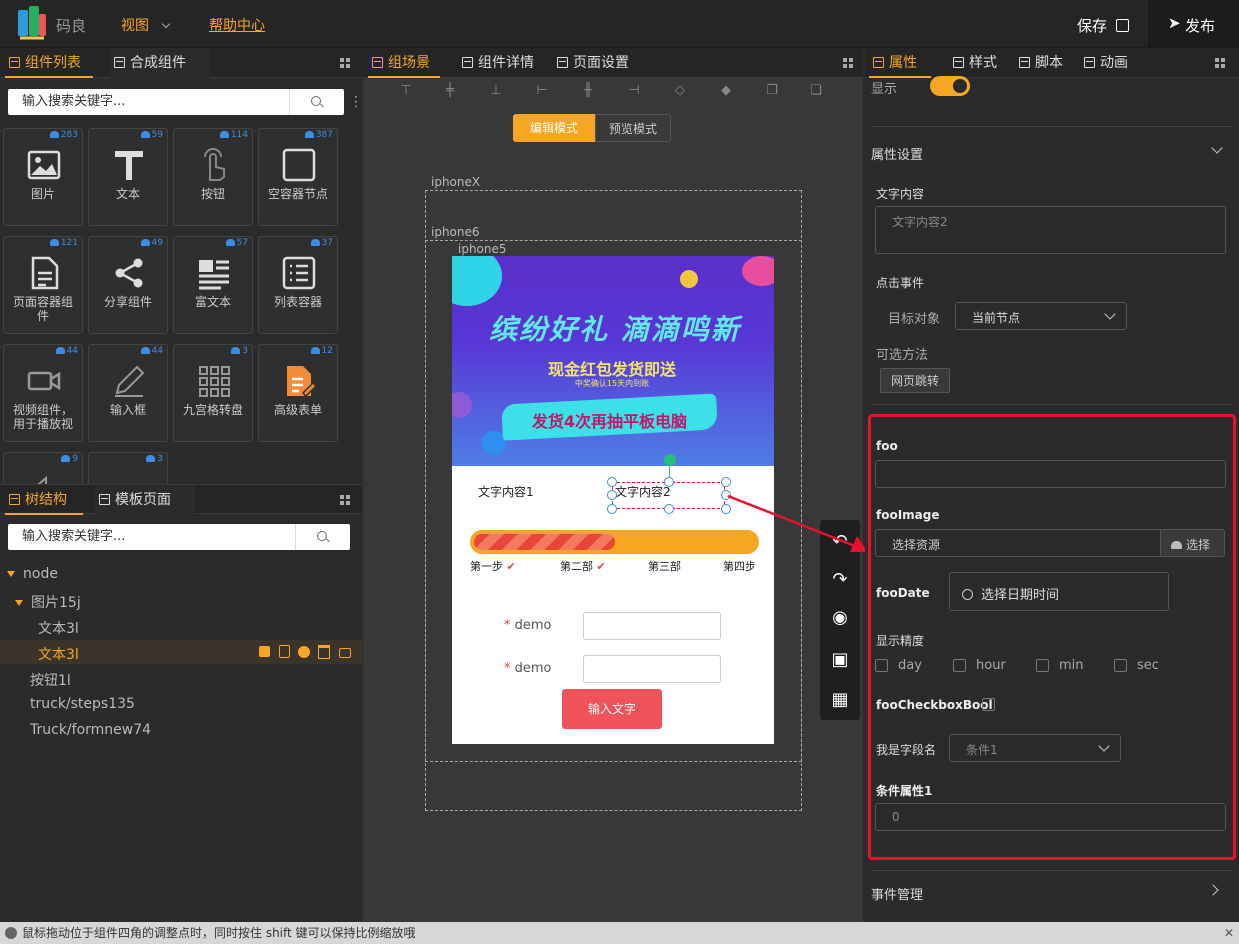  What do you see at coordinates (58, 628) in the screenshot?
I see `tree-node-text-1: 文本3l` at bounding box center [58, 628].